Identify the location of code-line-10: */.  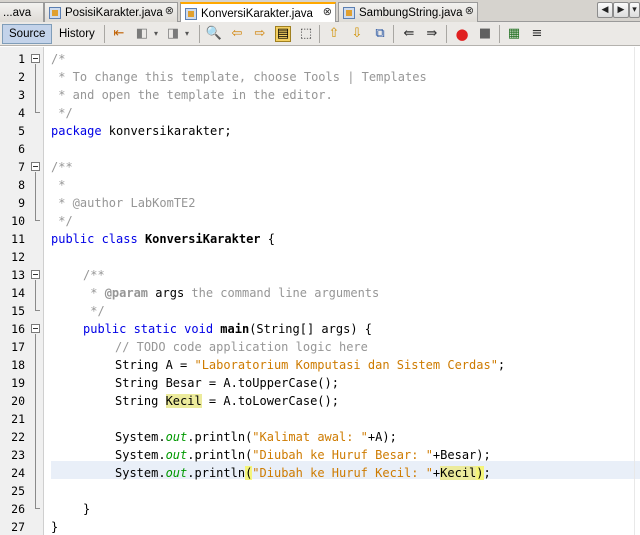
(62, 221).